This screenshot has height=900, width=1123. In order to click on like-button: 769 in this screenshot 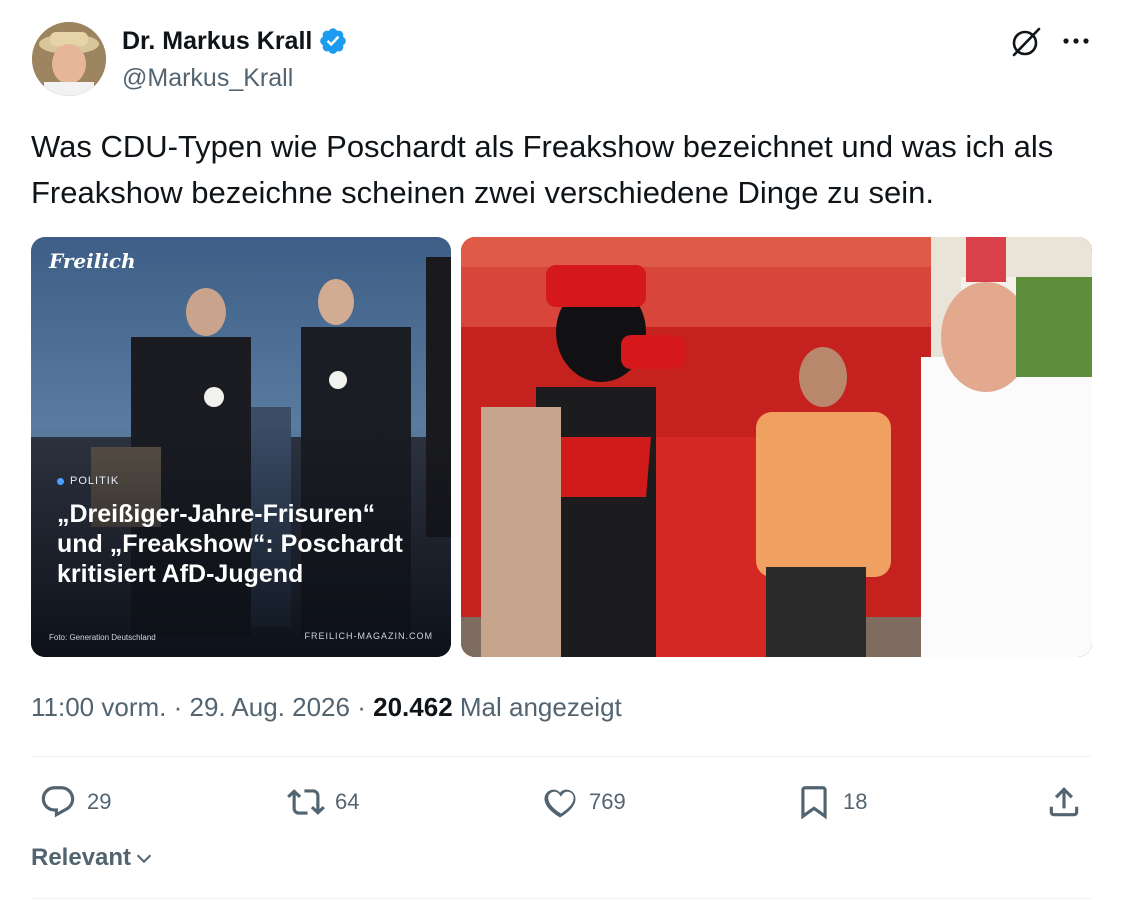, I will do `click(583, 802)`.